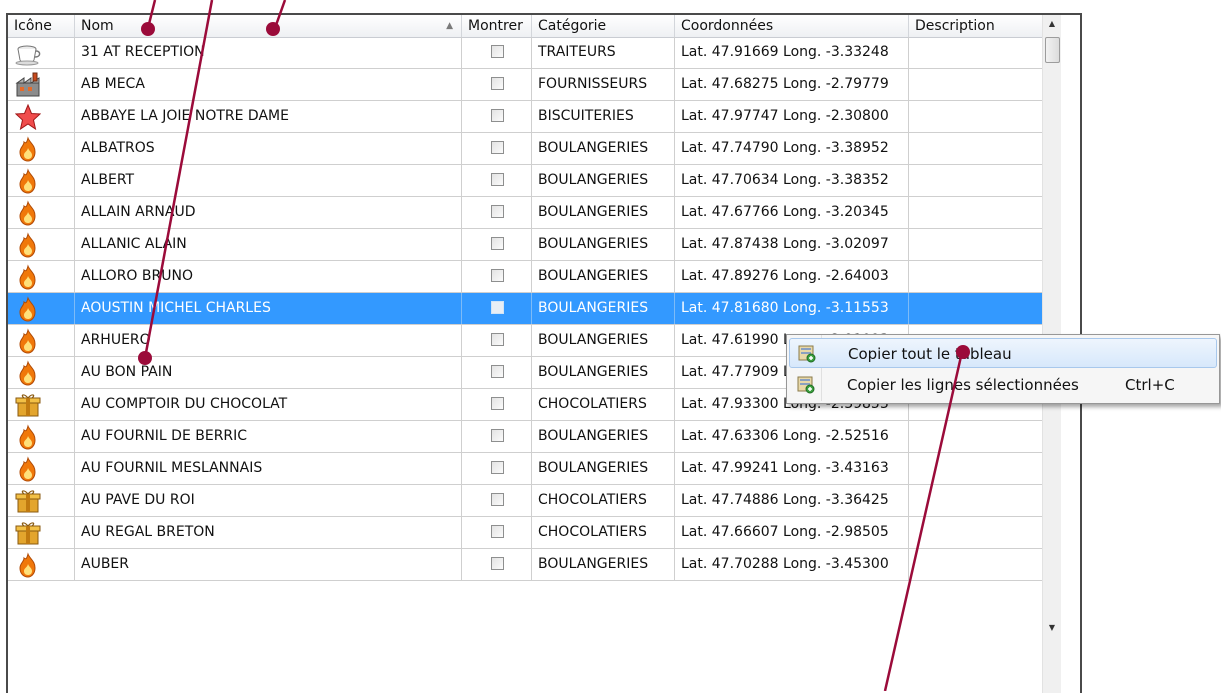  I want to click on cell-name: AUBER, so click(268, 564).